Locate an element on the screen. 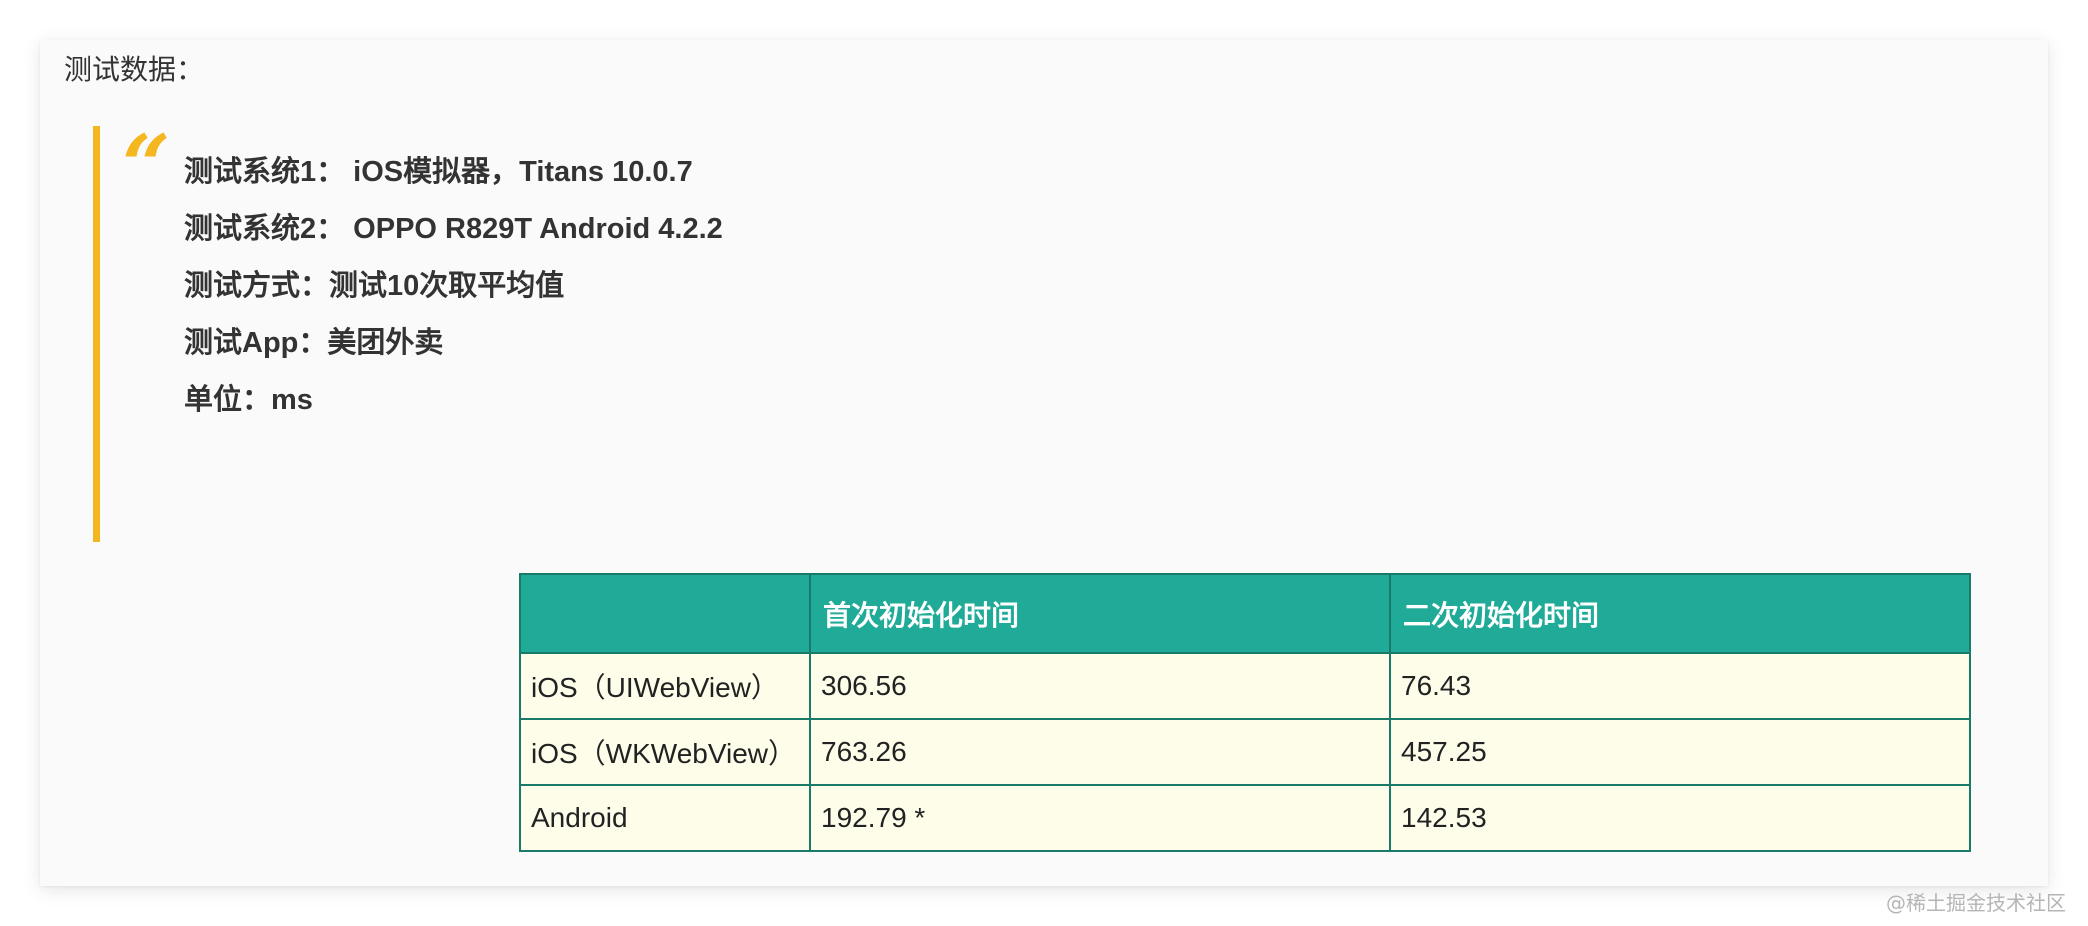 Image resolution: width=2088 pixels, height=926 pixels. table-header-empty is located at coordinates (665, 613).